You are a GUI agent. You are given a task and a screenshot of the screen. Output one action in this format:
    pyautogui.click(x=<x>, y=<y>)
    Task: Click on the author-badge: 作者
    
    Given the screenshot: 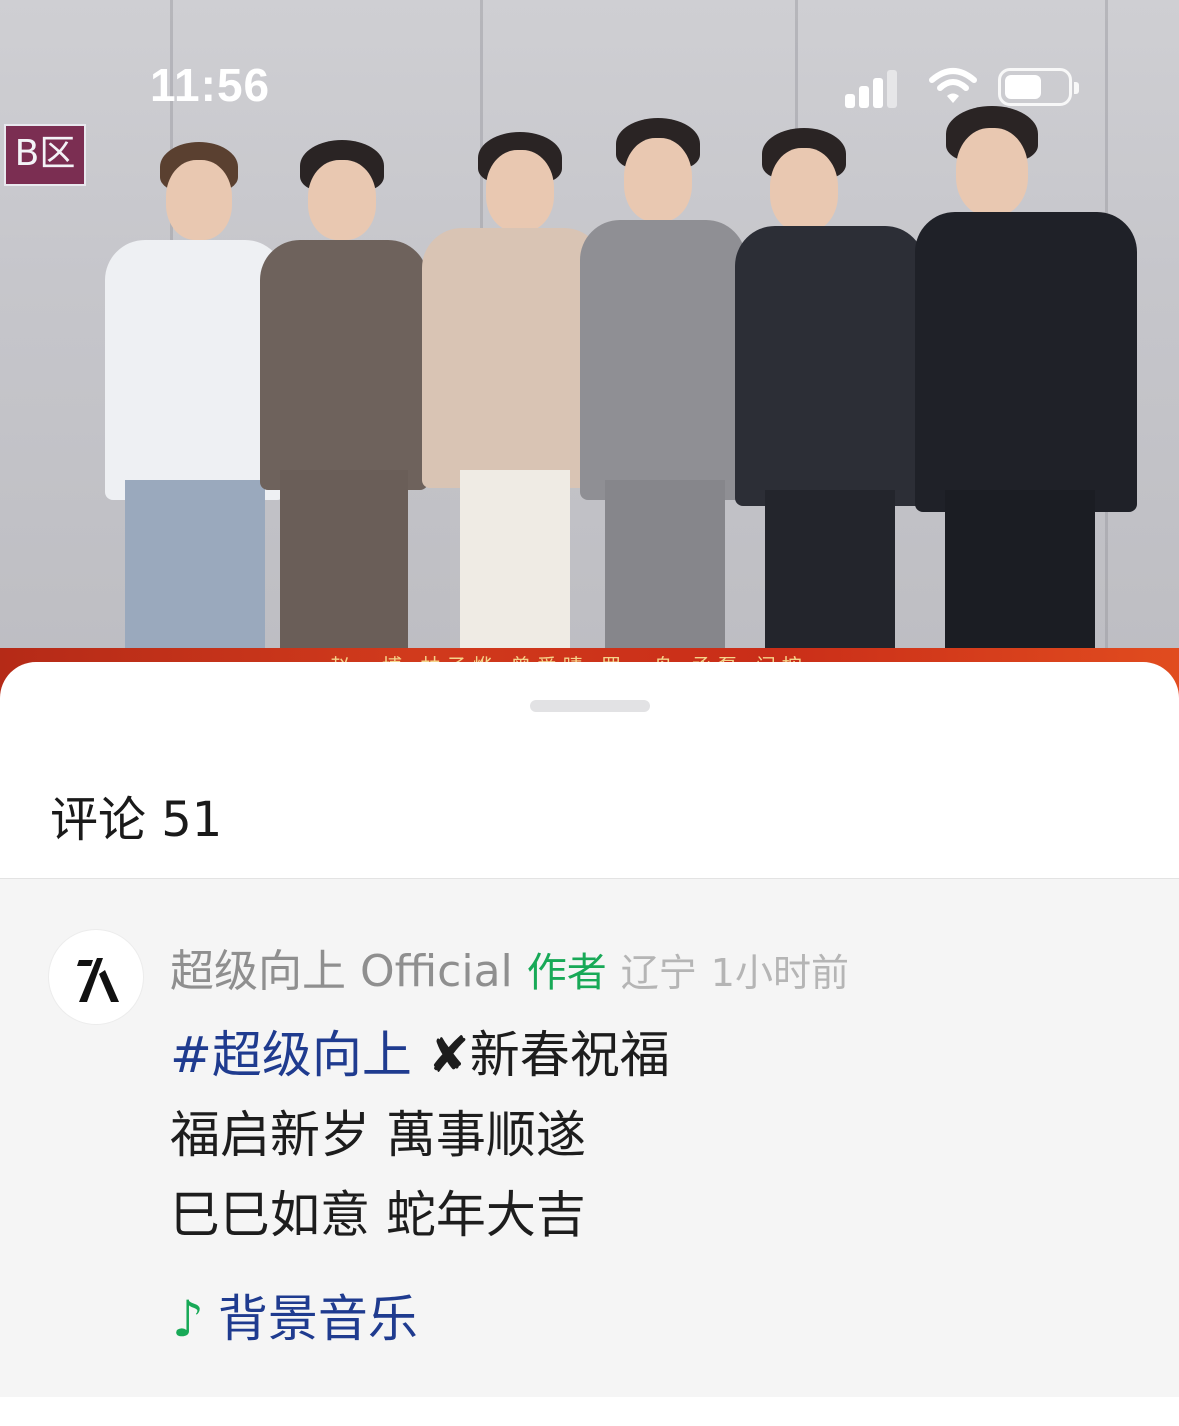 What is the action you would take?
    pyautogui.click(x=566, y=973)
    